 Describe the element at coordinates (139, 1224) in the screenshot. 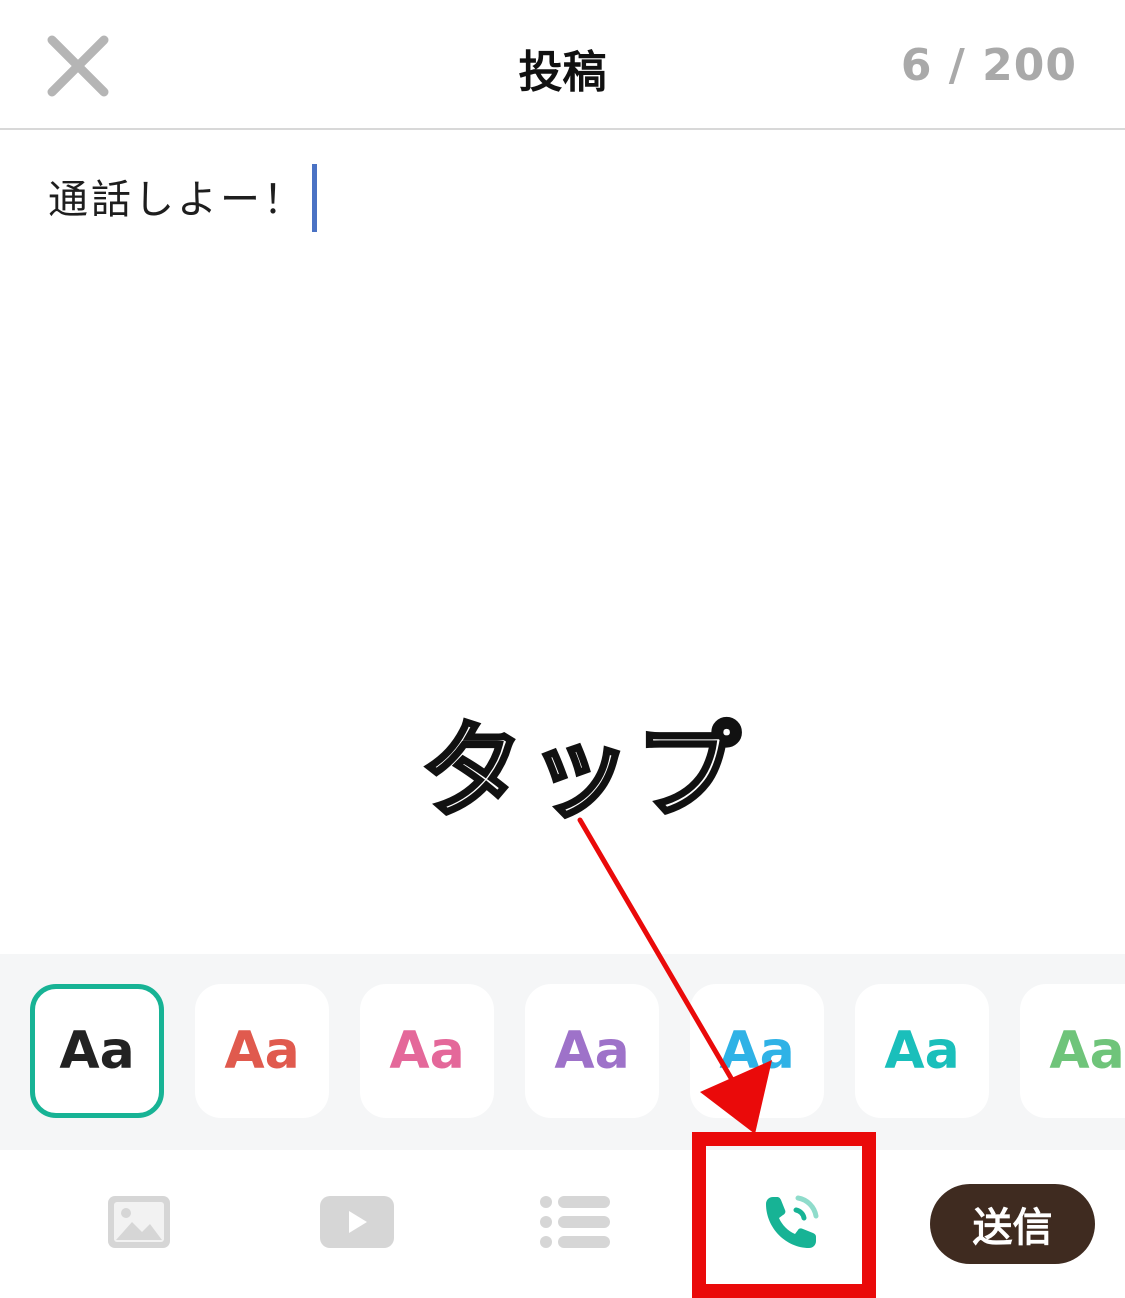

I see `image-icon` at that location.